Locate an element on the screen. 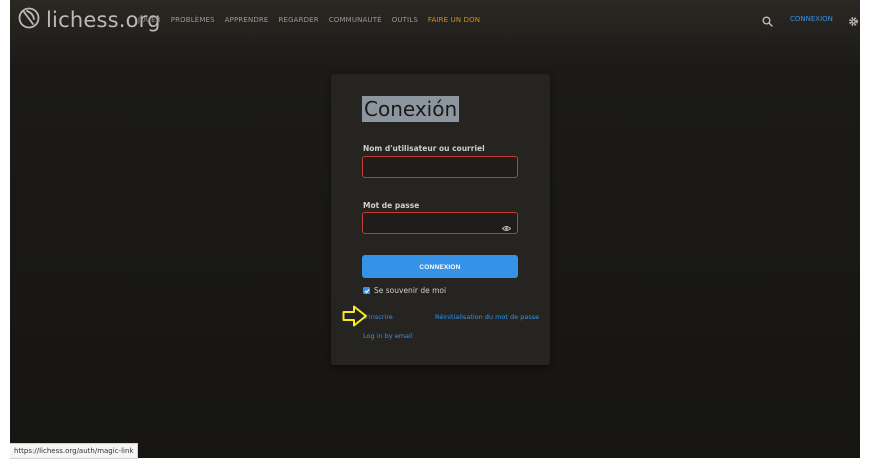 Image resolution: width=870 pixels, height=472 pixels. gear-icon is located at coordinates (853, 21).